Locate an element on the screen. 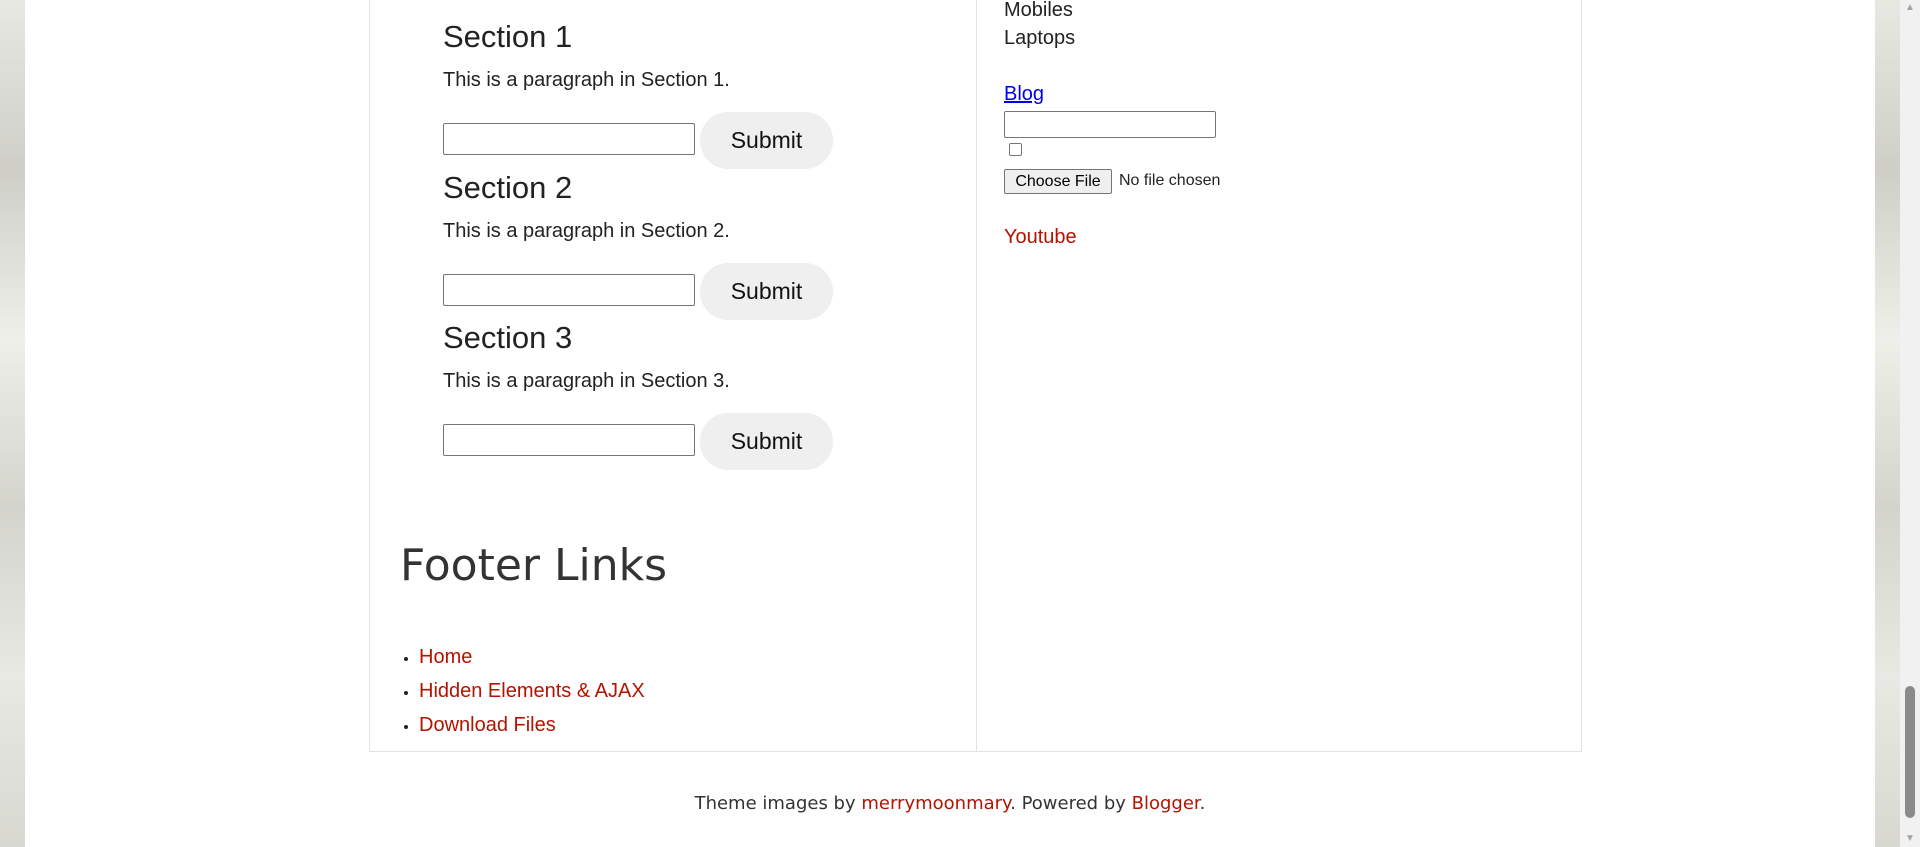 The width and height of the screenshot is (1920, 847). background-left-strip is located at coordinates (12, 423).